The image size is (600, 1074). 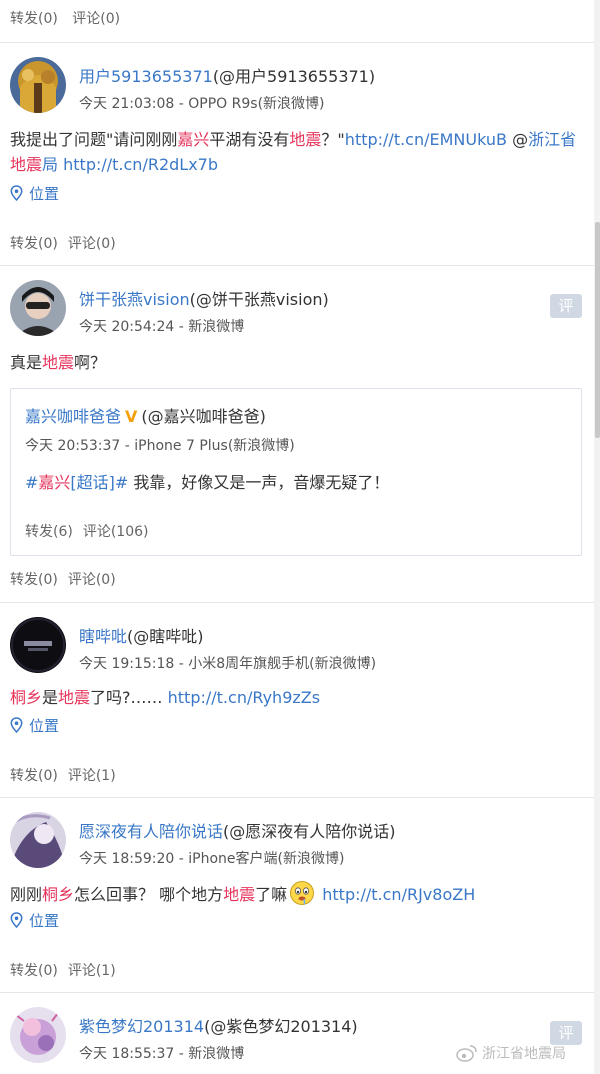 What do you see at coordinates (50, 697) in the screenshot?
I see `content-text: 是` at bounding box center [50, 697].